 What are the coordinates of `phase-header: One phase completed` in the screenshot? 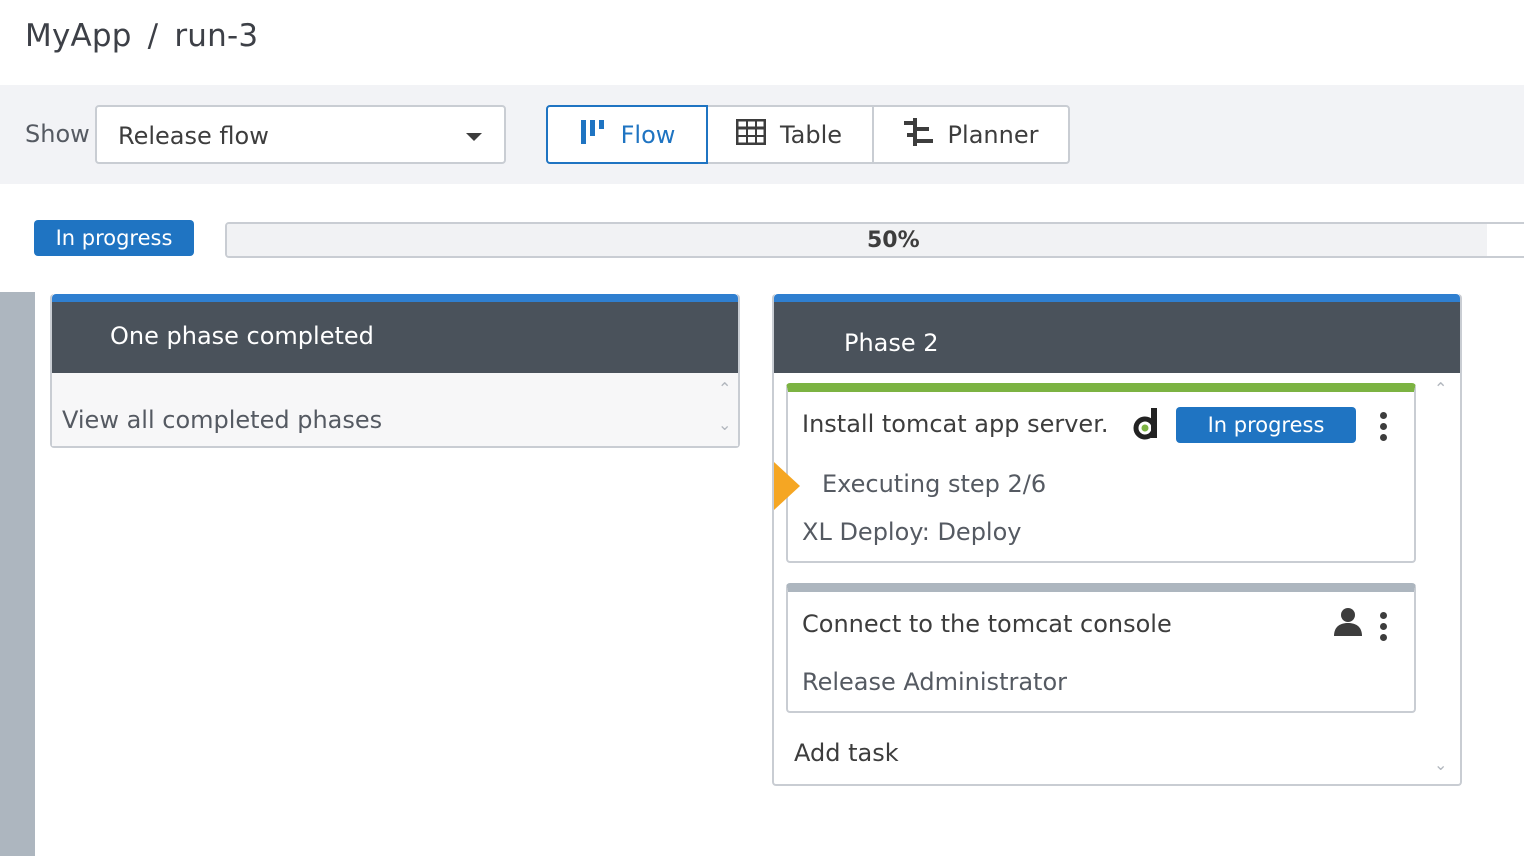 It's located at (395, 333).